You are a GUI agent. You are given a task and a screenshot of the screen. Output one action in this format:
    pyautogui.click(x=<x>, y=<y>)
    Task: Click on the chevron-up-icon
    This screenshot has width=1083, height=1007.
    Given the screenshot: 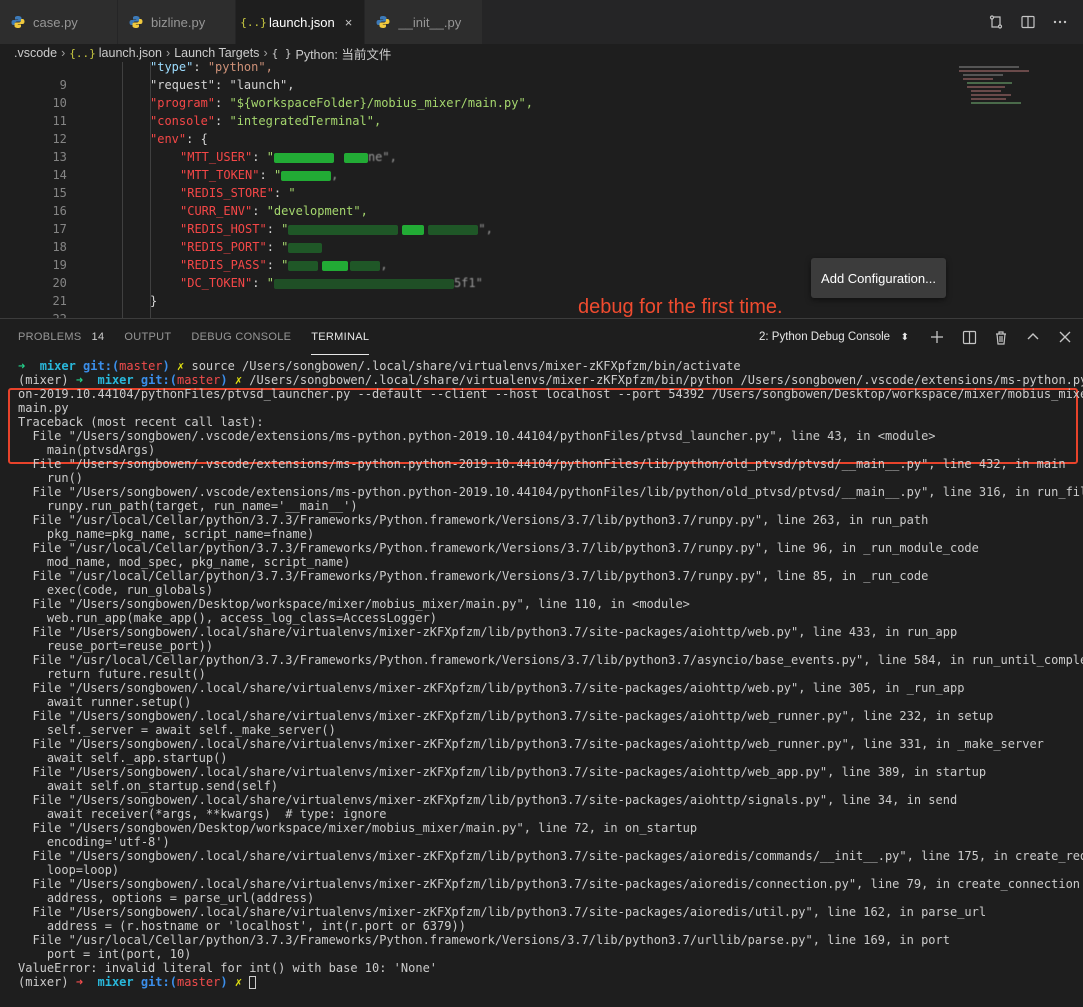 What is the action you would take?
    pyautogui.click(x=1033, y=337)
    